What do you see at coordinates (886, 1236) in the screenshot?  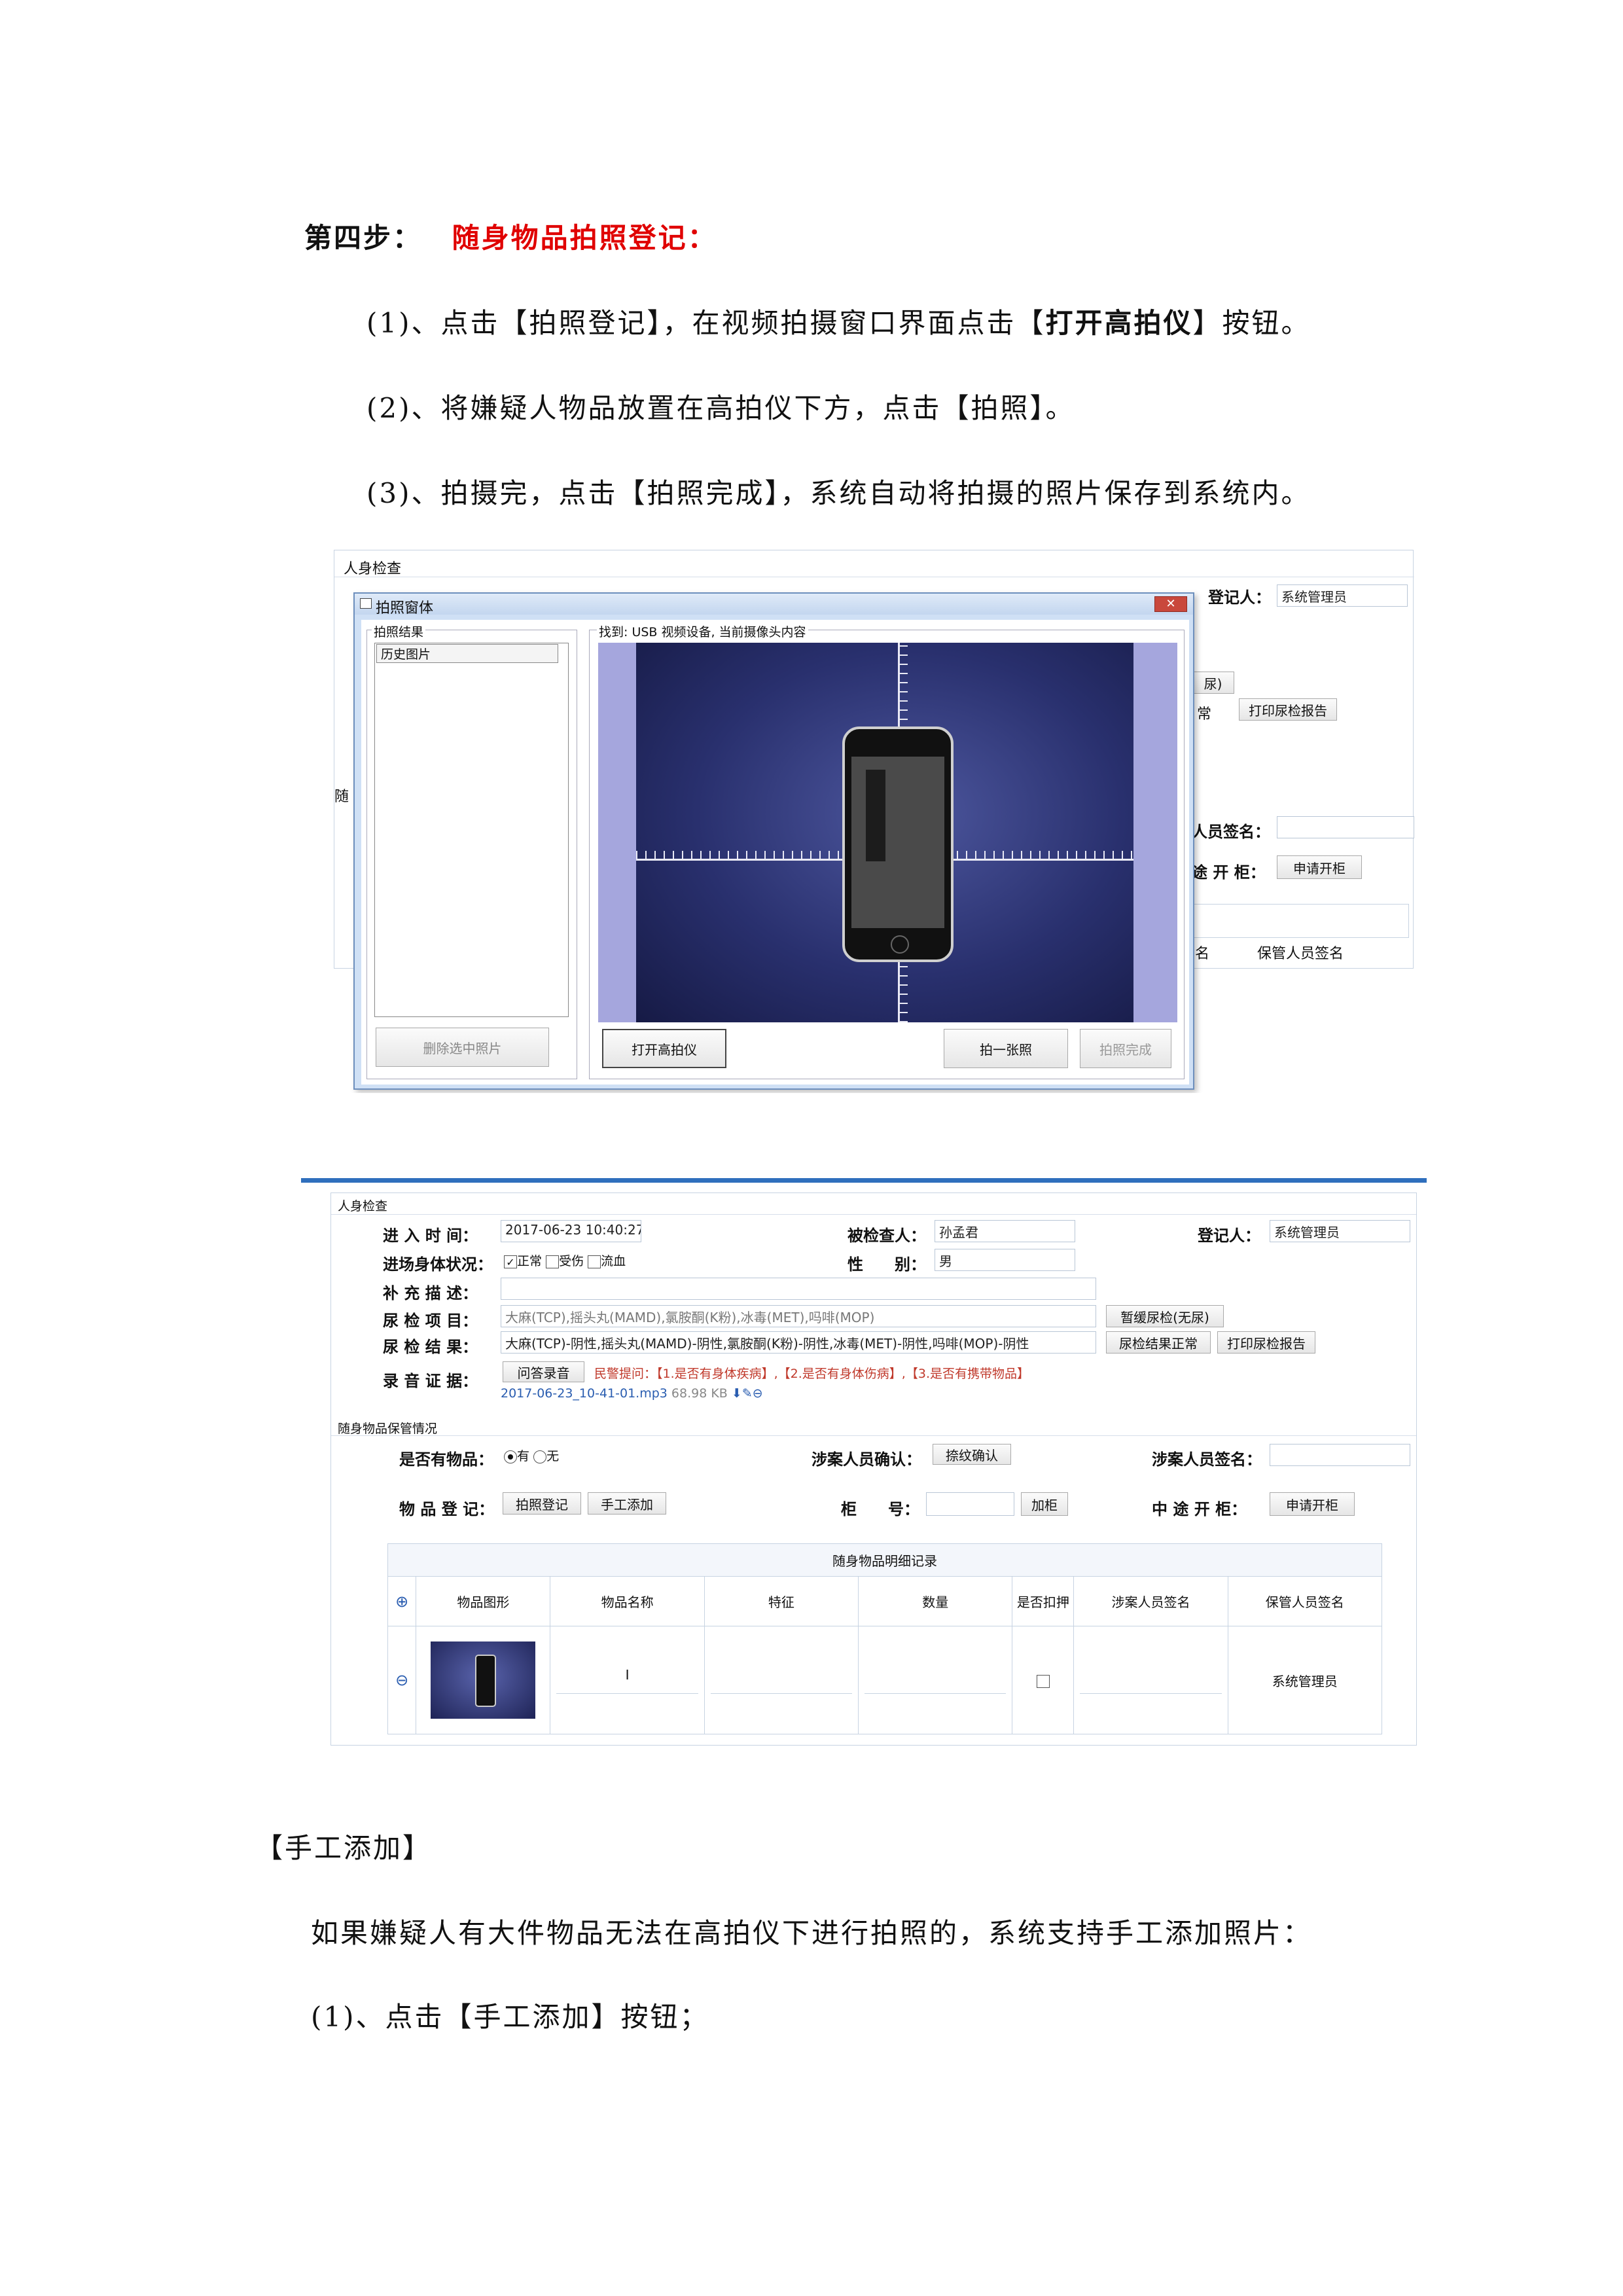 I see `inspected-label: 被检查人：` at bounding box center [886, 1236].